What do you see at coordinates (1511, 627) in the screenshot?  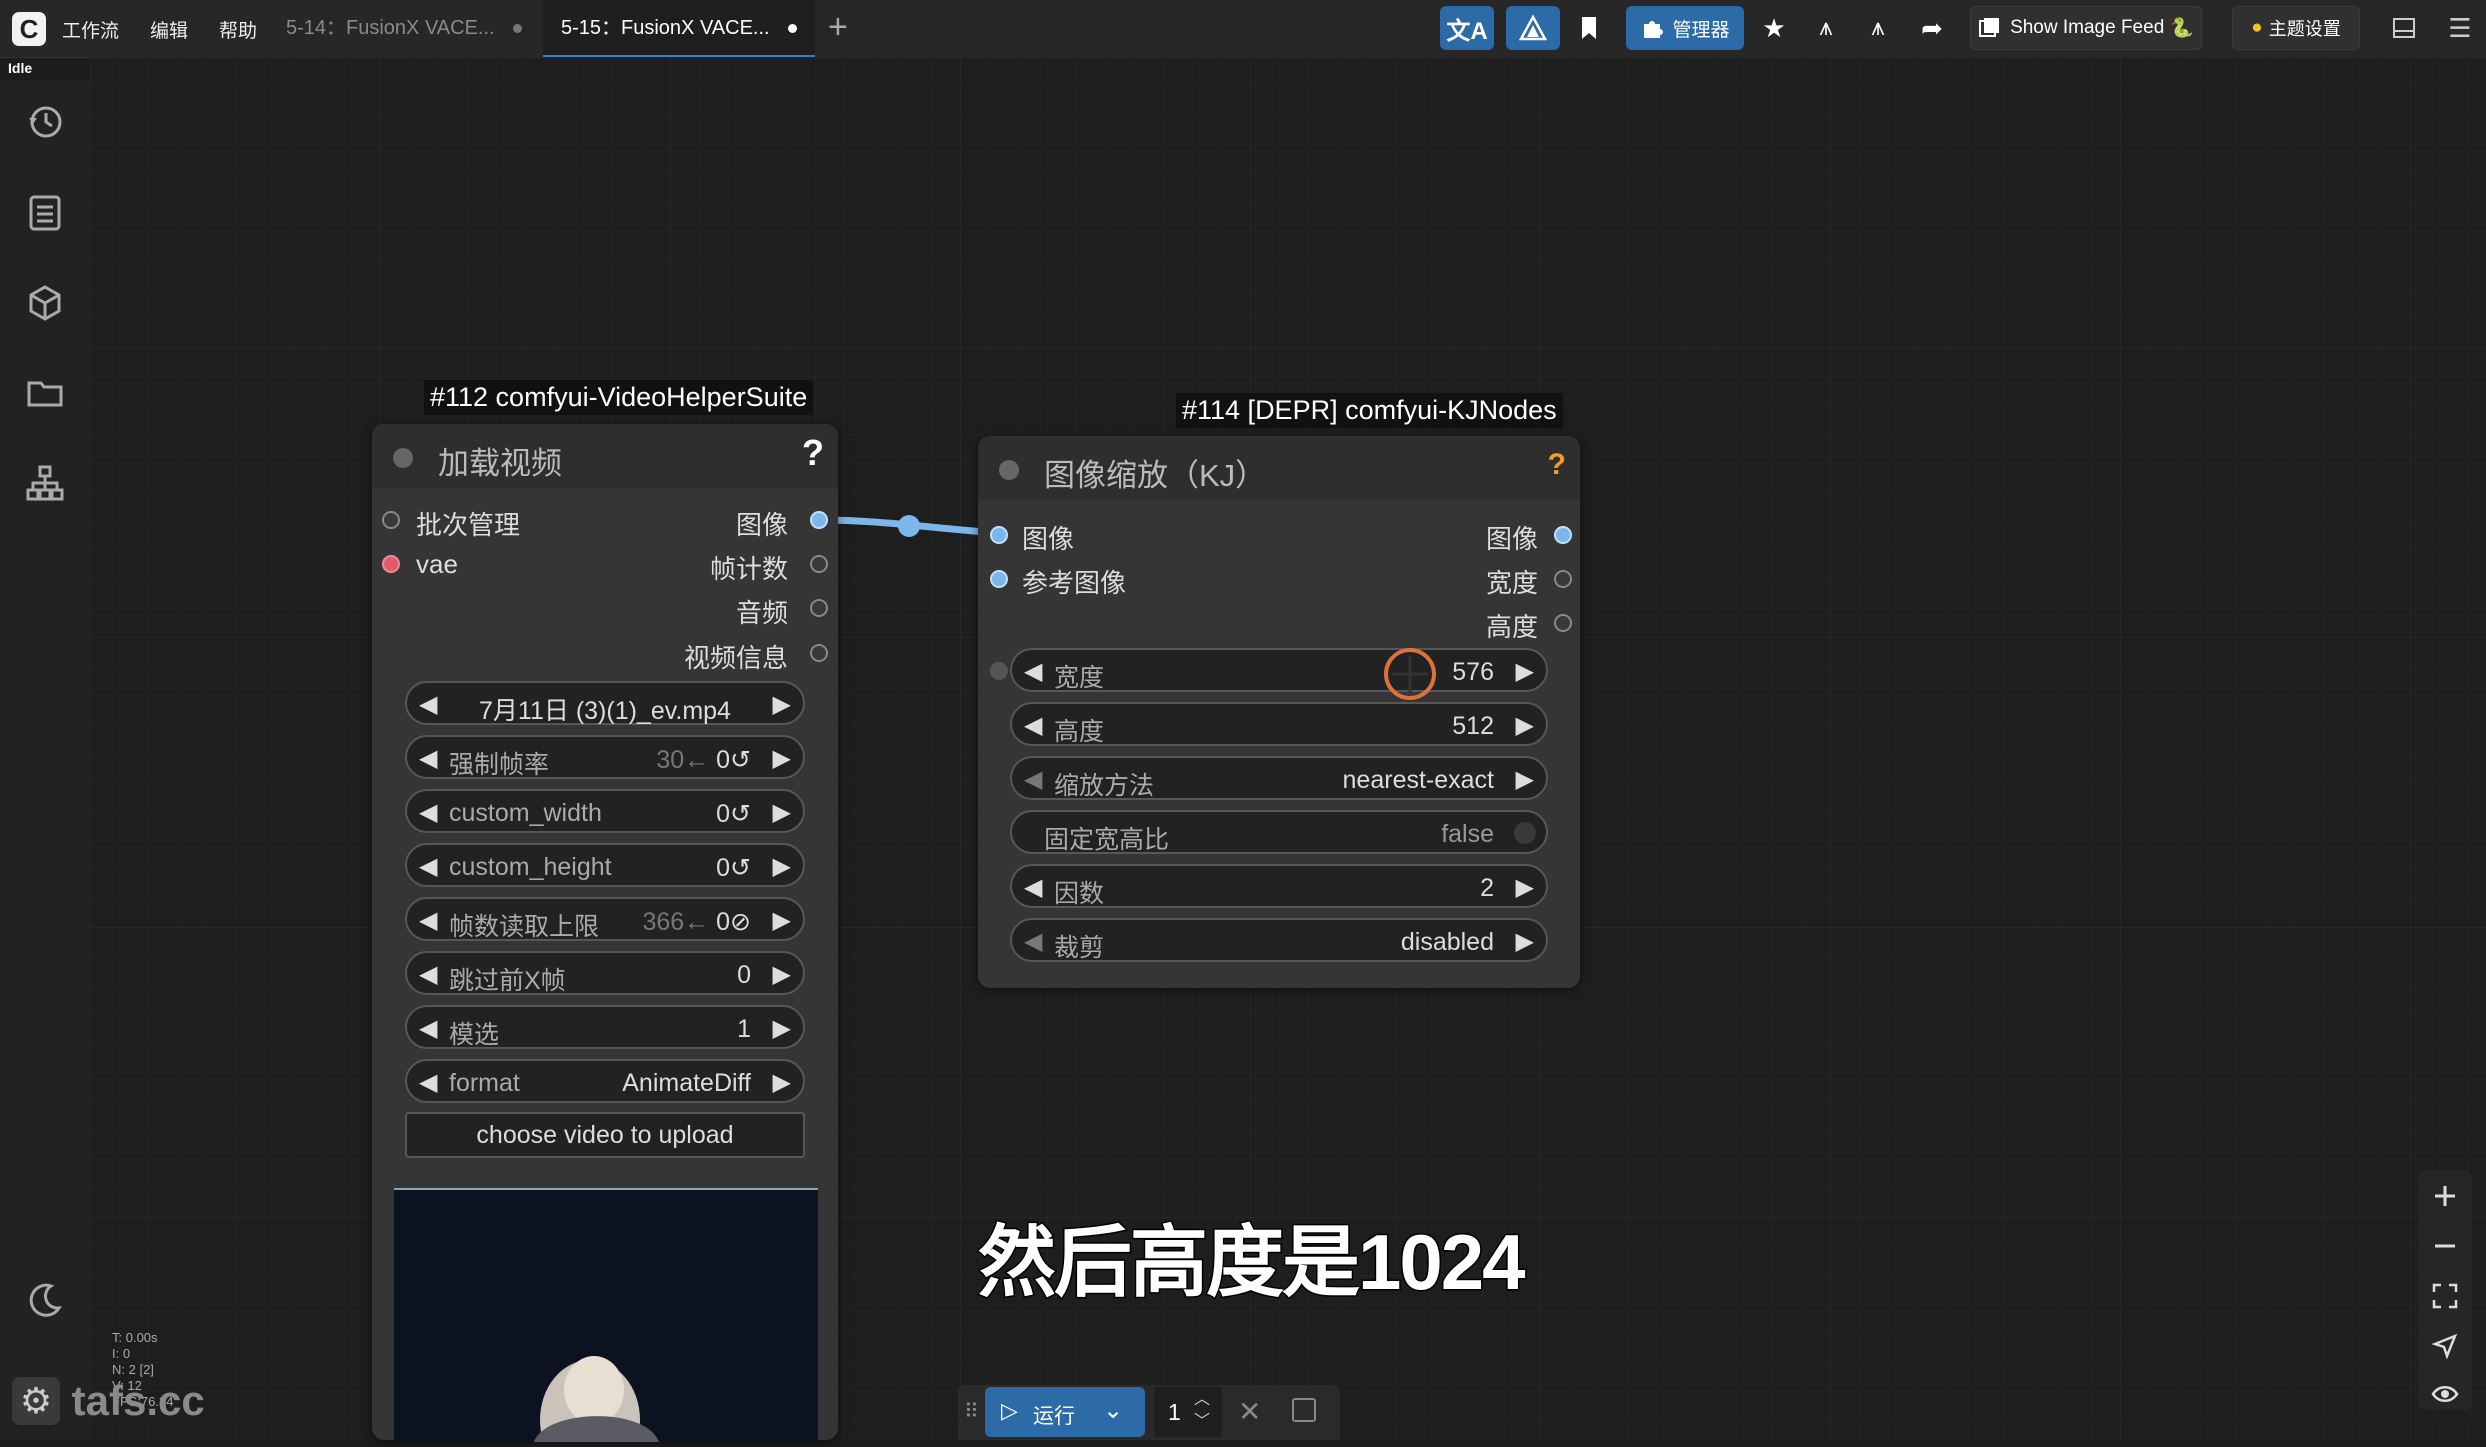 I see `output-label: 高度` at bounding box center [1511, 627].